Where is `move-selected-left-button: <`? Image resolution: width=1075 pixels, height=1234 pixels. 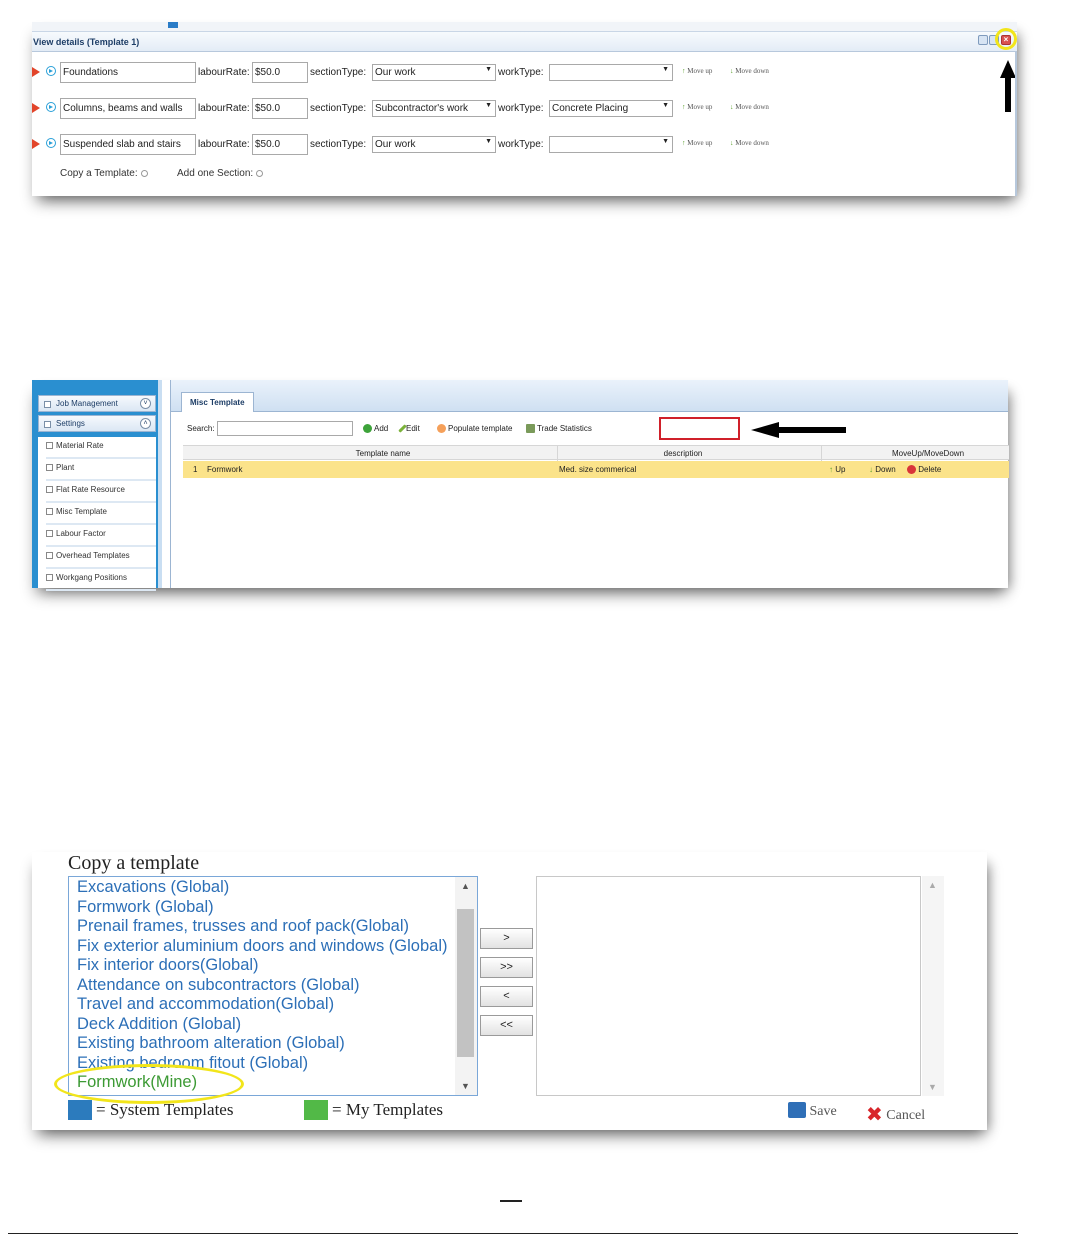
move-selected-left-button: < is located at coordinates (506, 996).